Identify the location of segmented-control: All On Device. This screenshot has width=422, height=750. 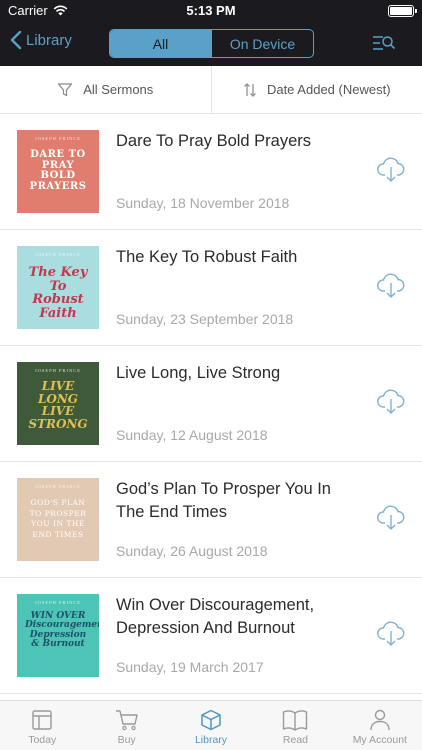
(211, 43).